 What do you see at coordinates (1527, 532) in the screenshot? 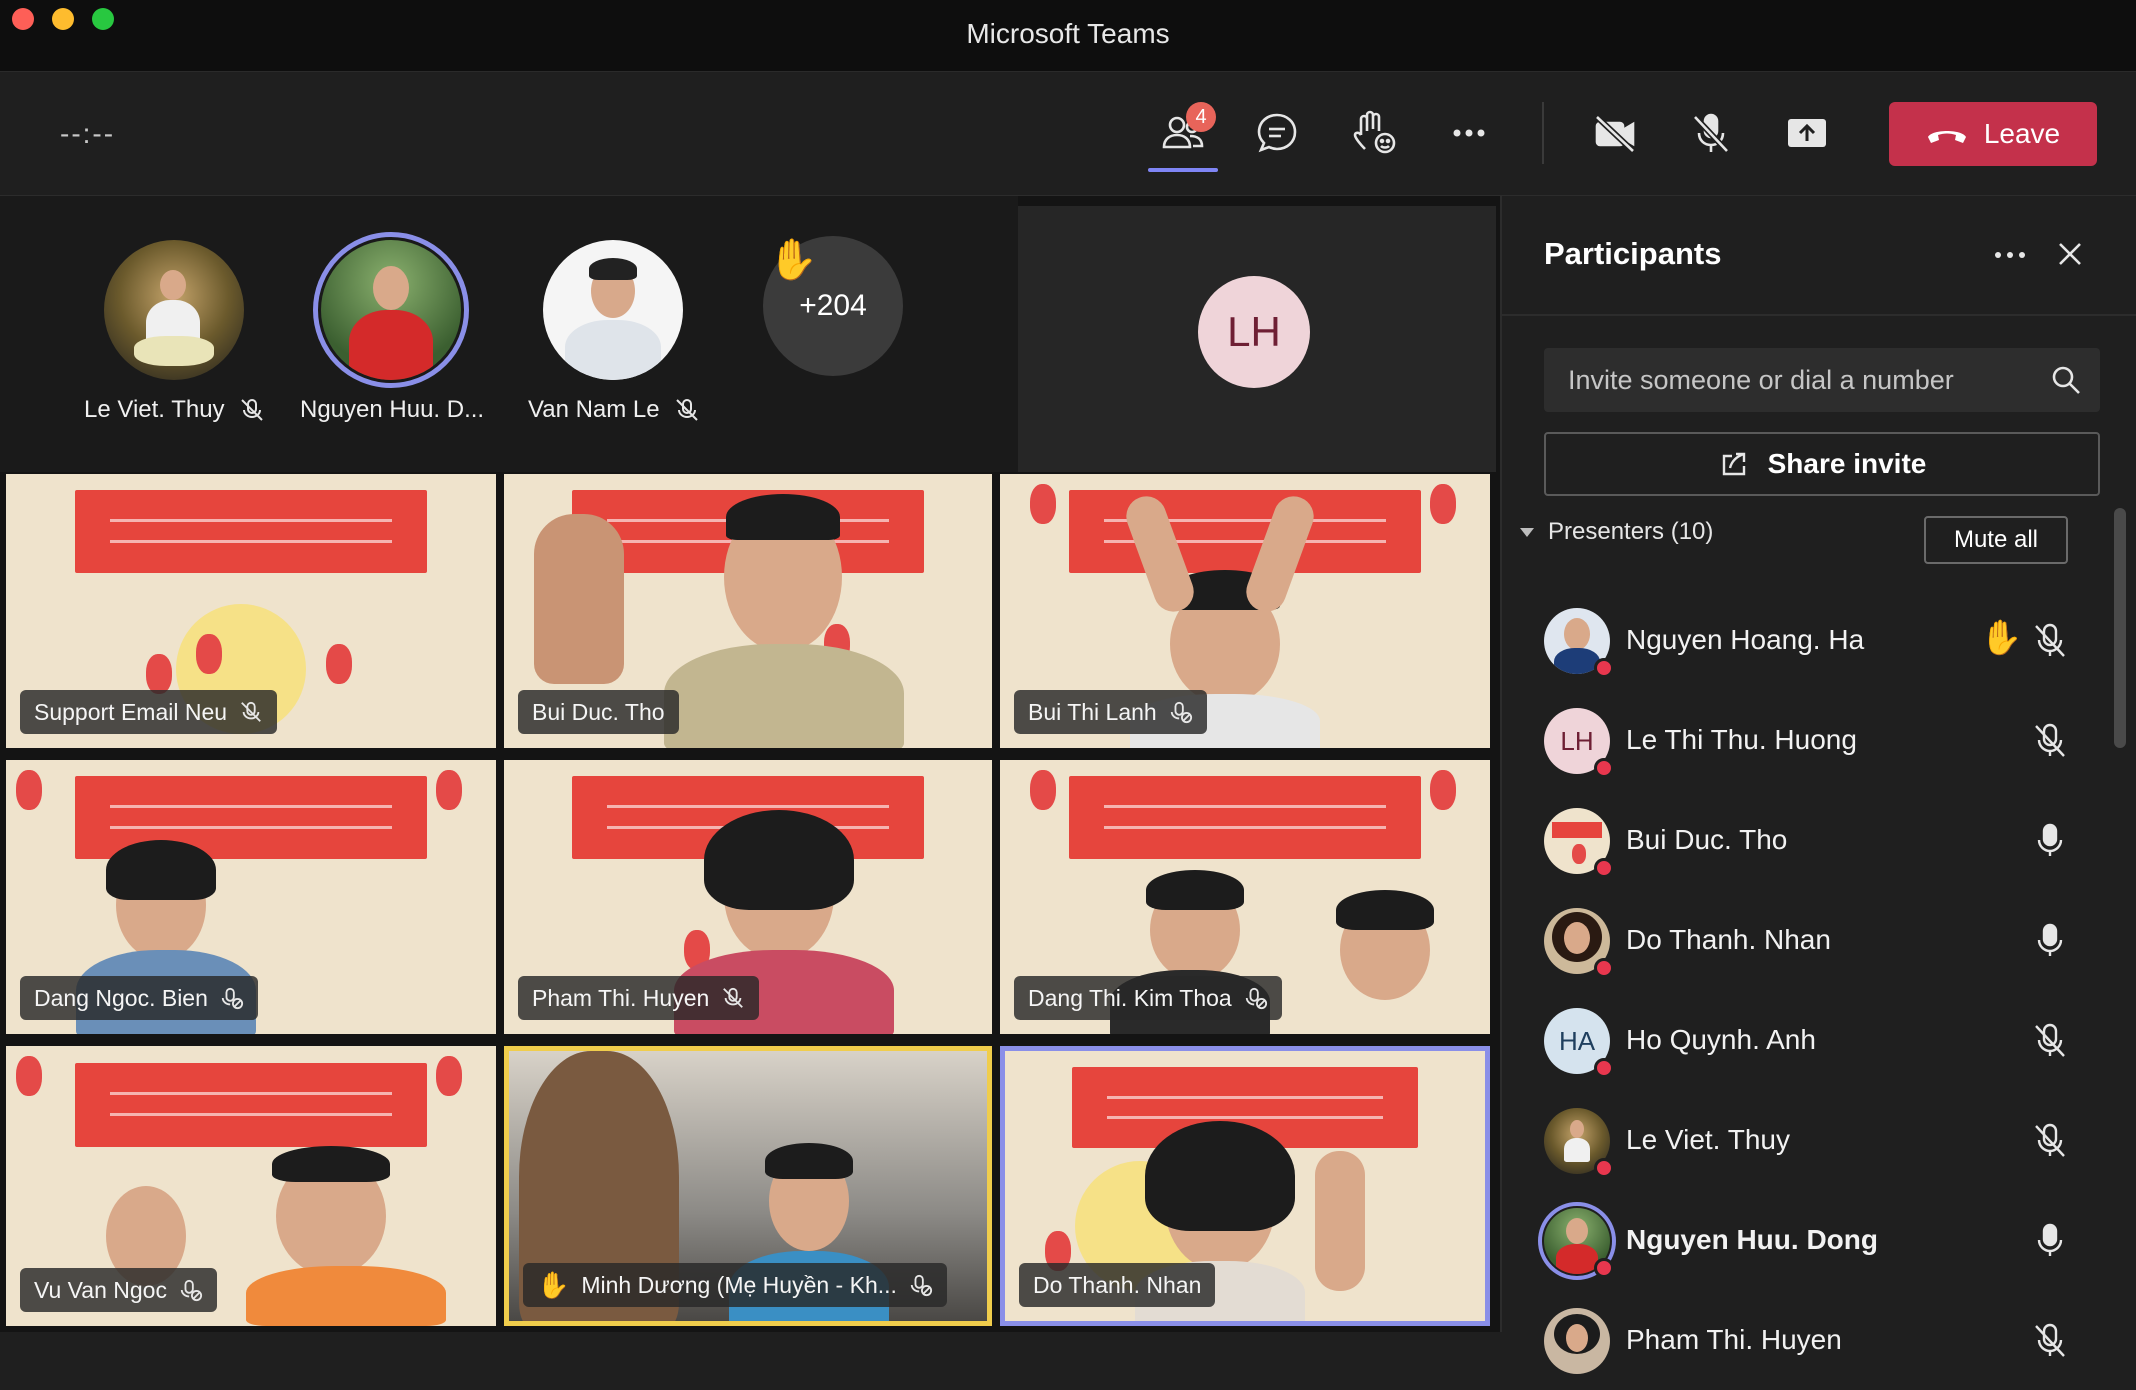
I see `collapse-caret-icon` at bounding box center [1527, 532].